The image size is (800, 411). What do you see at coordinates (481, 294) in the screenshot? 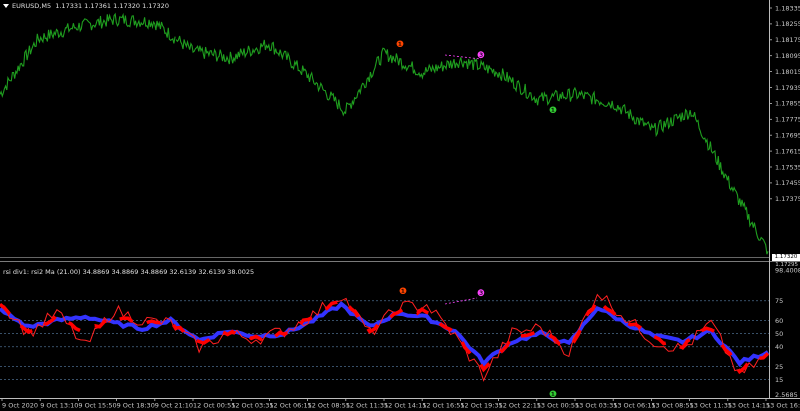
I see `rsi-signal-marker-2: ❸` at bounding box center [481, 294].